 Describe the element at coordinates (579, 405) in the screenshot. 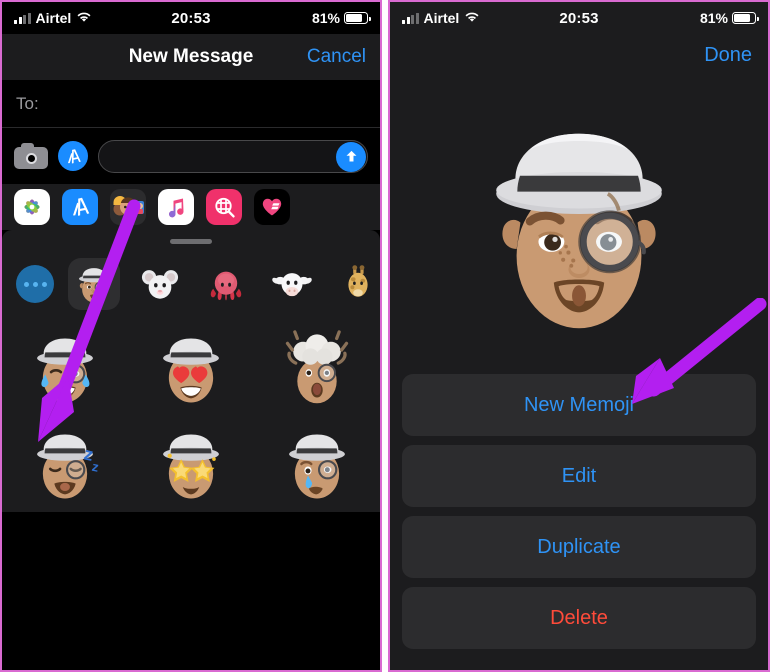

I see `new-memoji-button: New Memoji` at that location.